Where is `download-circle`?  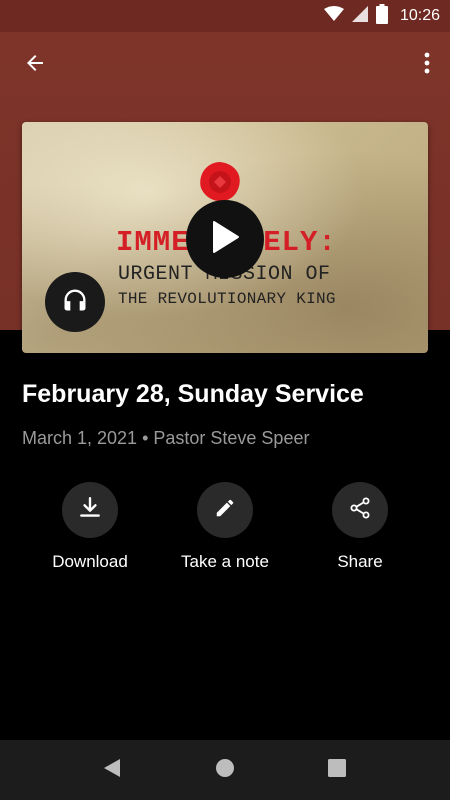
download-circle is located at coordinates (90, 510).